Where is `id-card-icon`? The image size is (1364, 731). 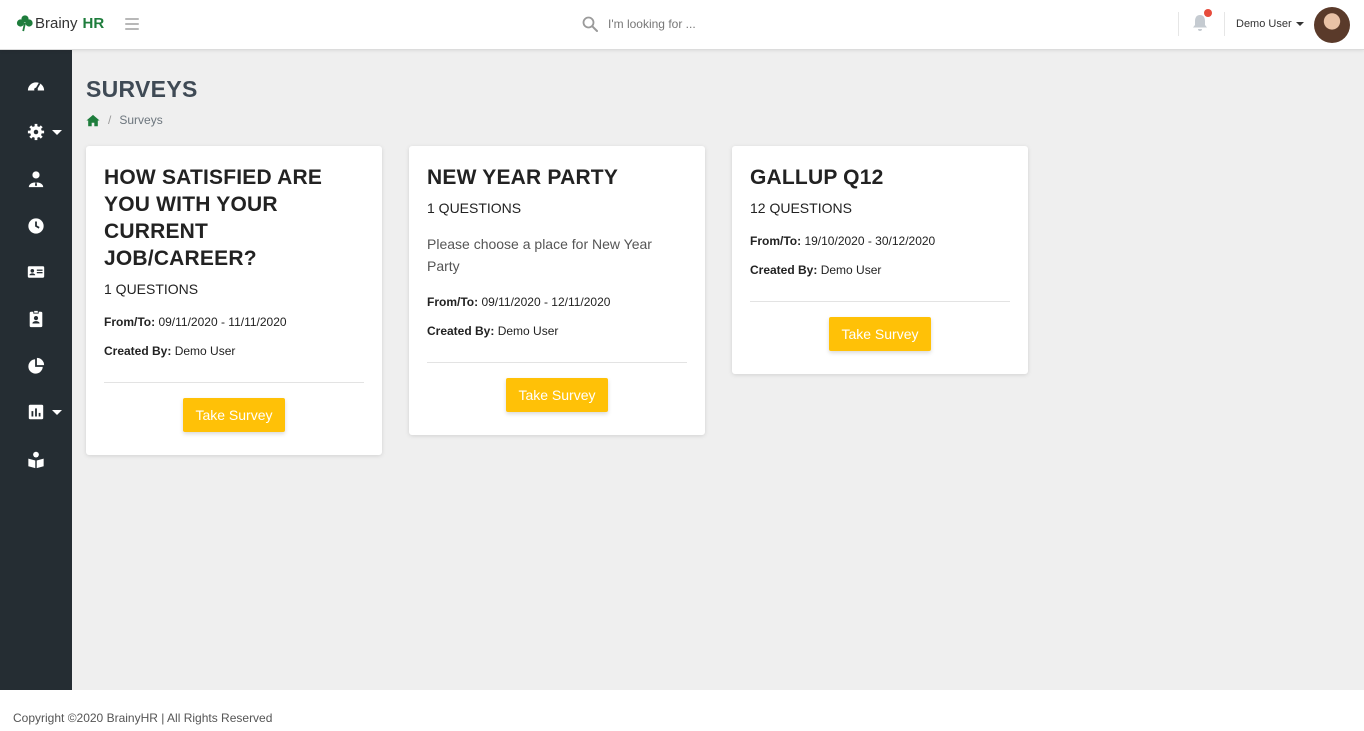 id-card-icon is located at coordinates (36, 272).